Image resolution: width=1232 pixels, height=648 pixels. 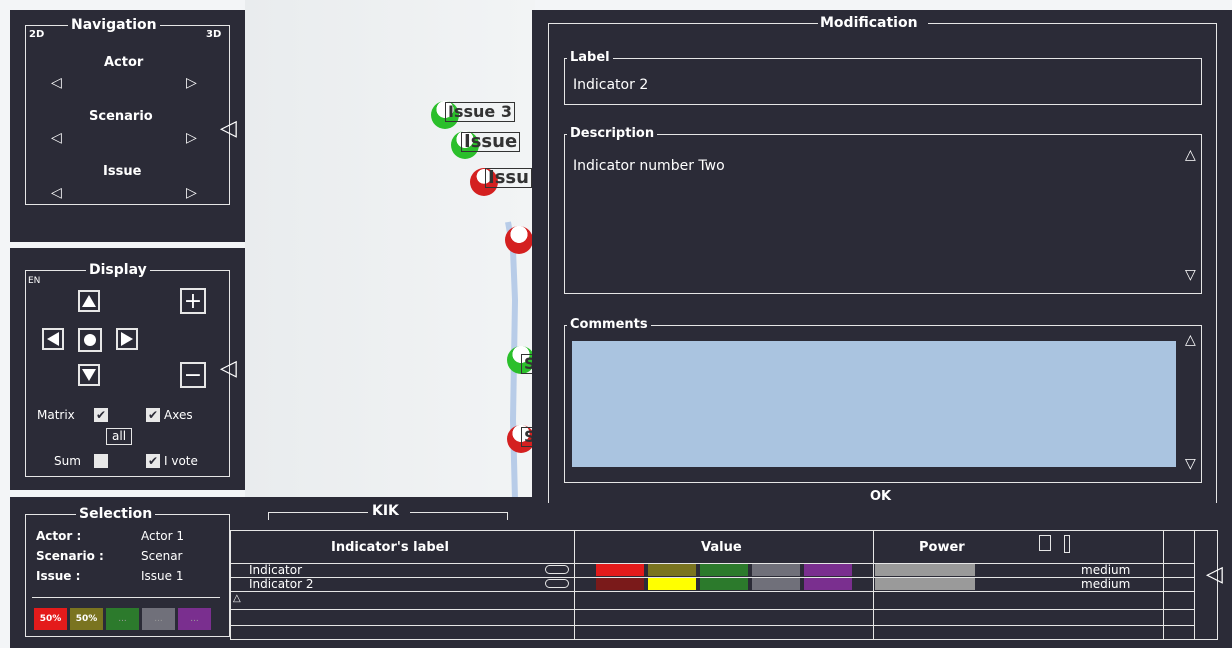 I want to click on row-1-label: Indicator, so click(x=275, y=570).